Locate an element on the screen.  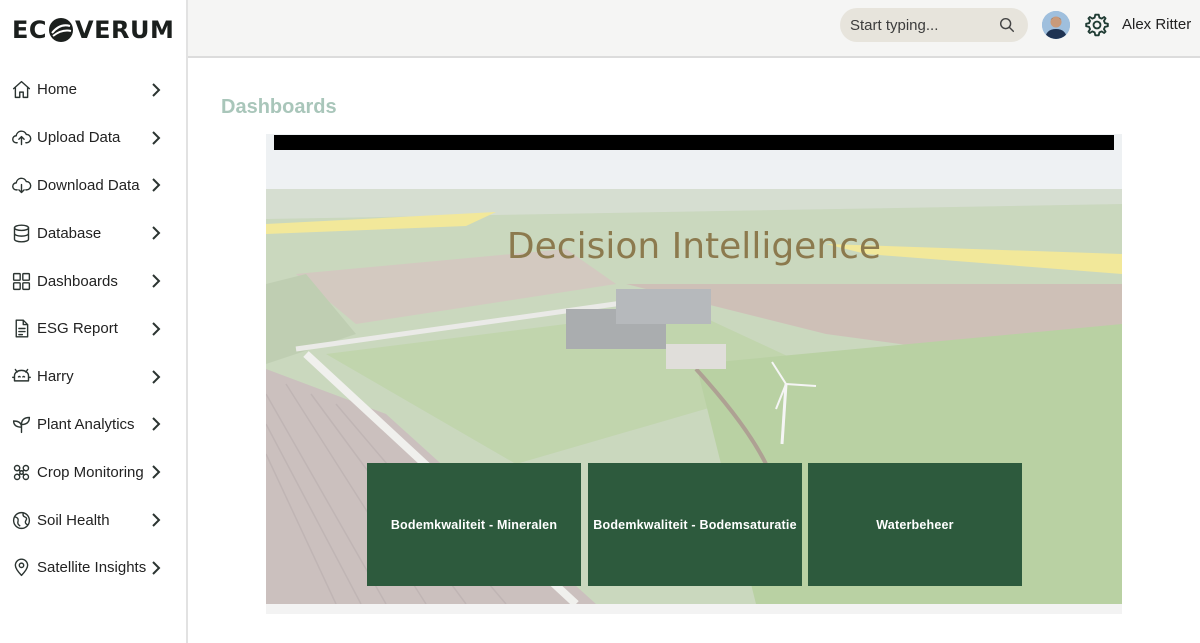
grid-icon is located at coordinates (21, 281).